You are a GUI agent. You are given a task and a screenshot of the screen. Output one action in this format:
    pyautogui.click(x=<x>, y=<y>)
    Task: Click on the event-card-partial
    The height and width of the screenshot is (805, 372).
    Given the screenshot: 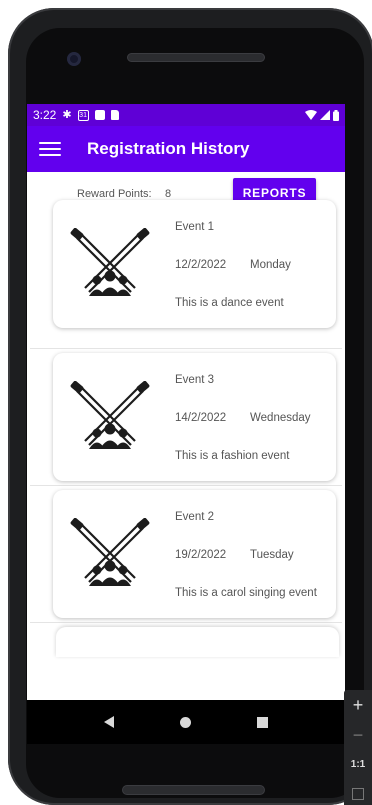 What is the action you would take?
    pyautogui.click(x=197, y=642)
    